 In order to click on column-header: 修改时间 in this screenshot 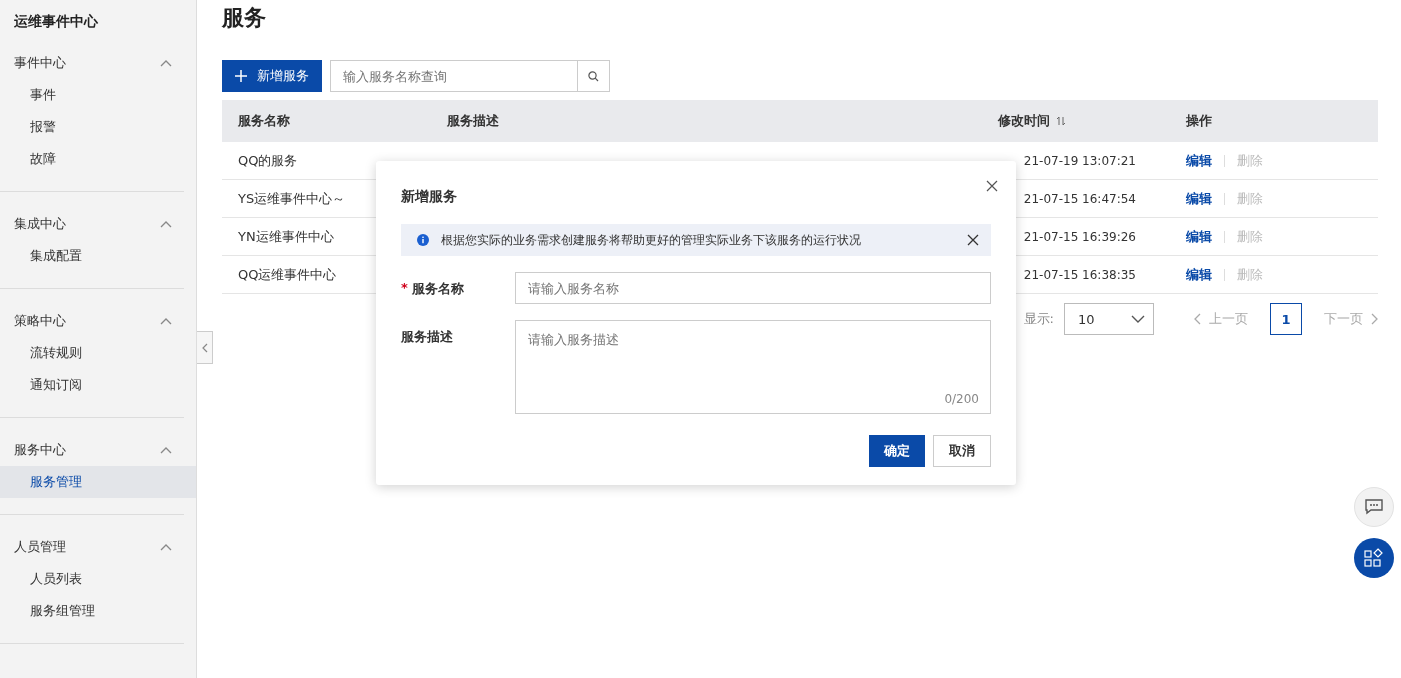, I will do `click(1024, 121)`.